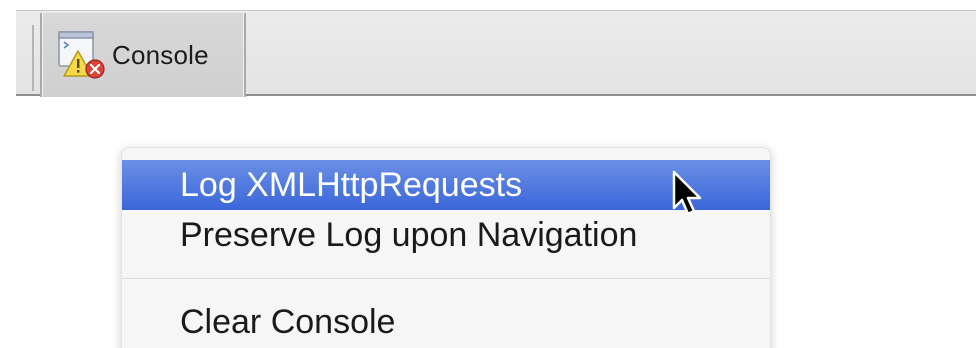 The height and width of the screenshot is (348, 976). I want to click on toolbar-divider, so click(33, 58).